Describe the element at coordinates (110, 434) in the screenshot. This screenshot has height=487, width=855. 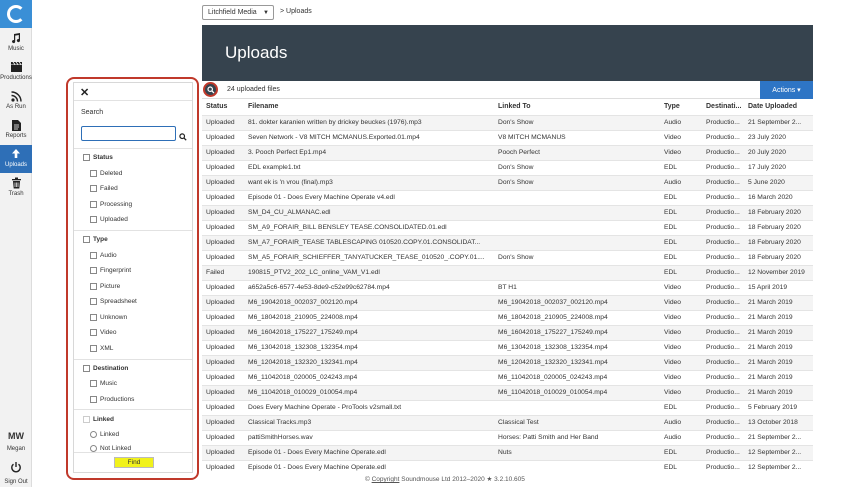
I see `filter-option-label: Linked` at that location.